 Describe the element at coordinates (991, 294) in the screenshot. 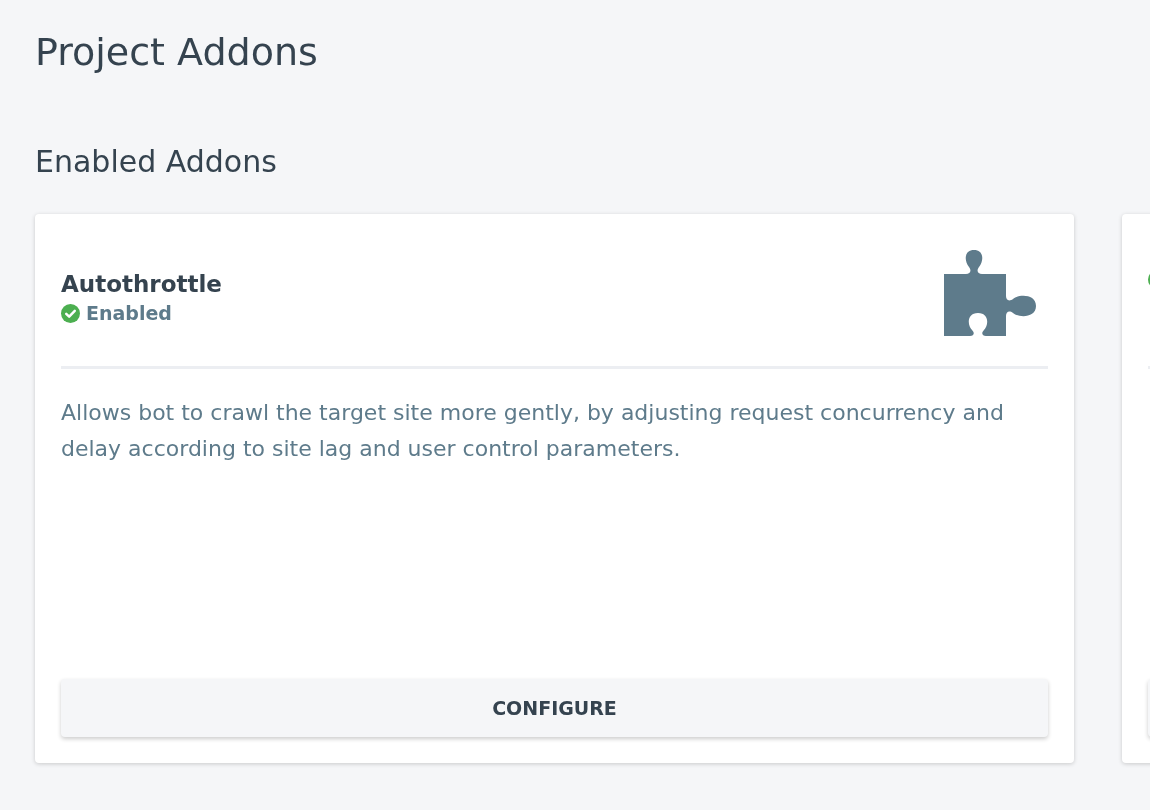

I see `puzzle-piece-icon` at that location.